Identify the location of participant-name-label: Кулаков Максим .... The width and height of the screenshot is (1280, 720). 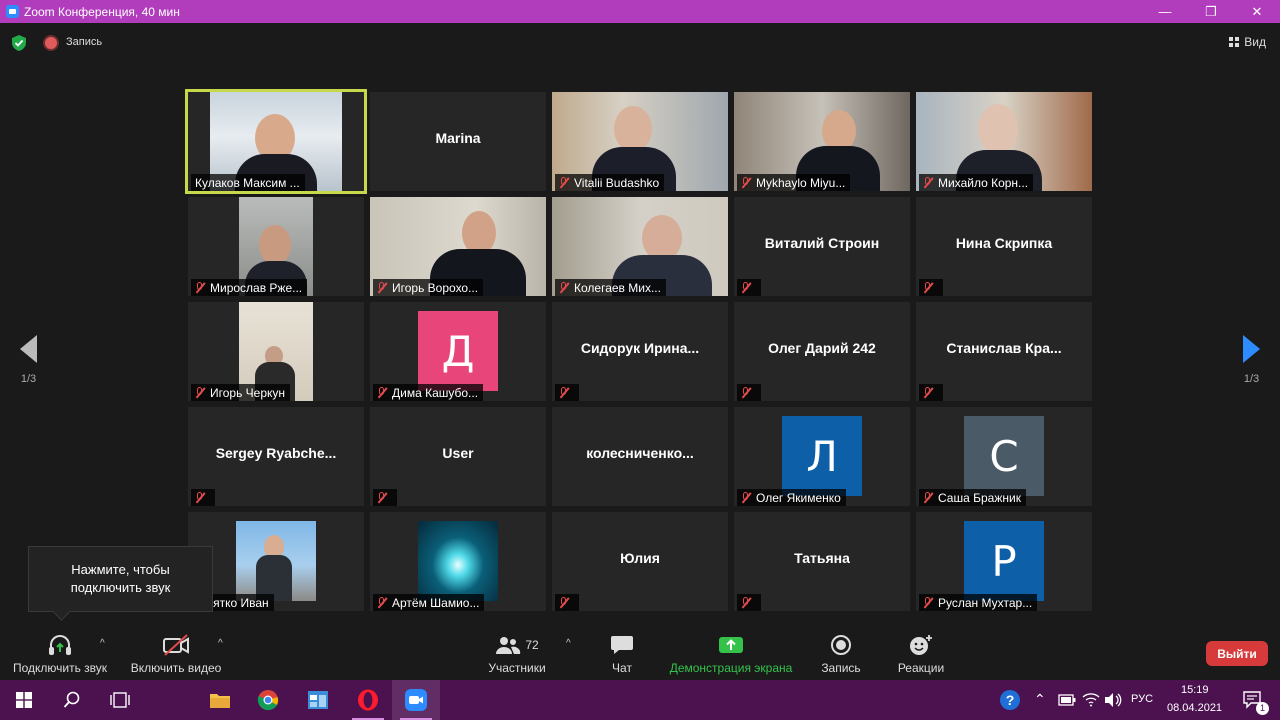
(248, 182).